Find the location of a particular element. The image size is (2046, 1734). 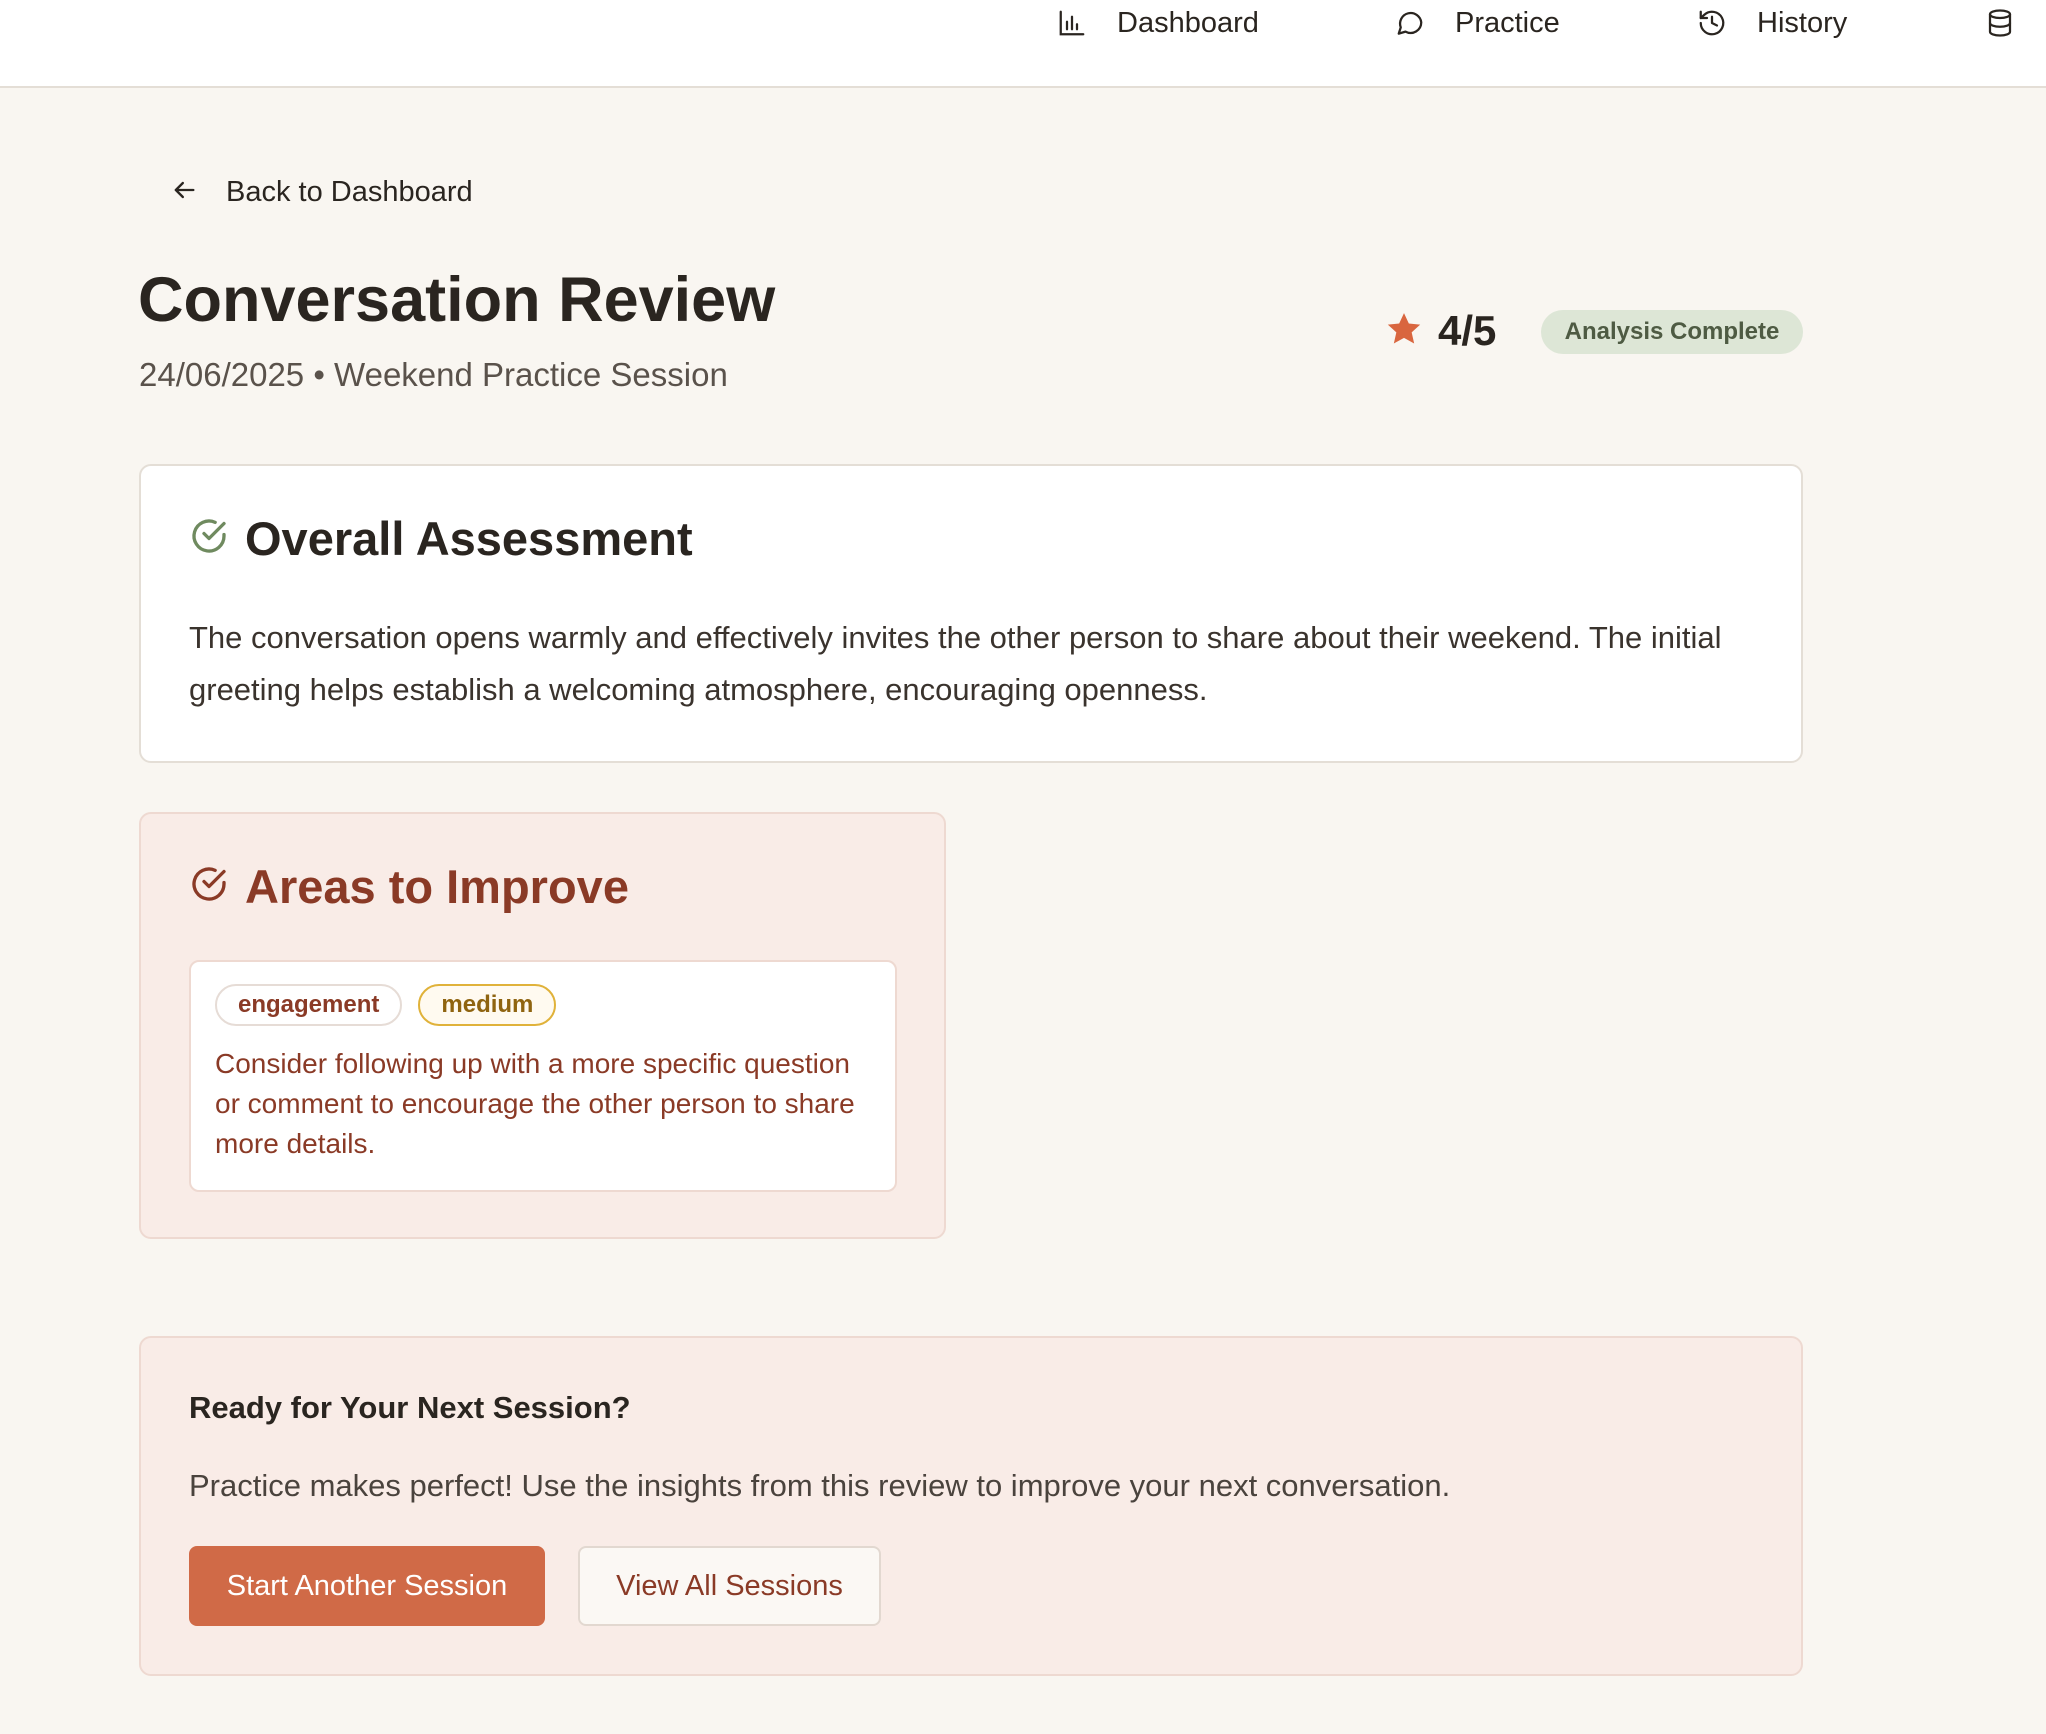

bar-chart-icon is located at coordinates (1072, 23).